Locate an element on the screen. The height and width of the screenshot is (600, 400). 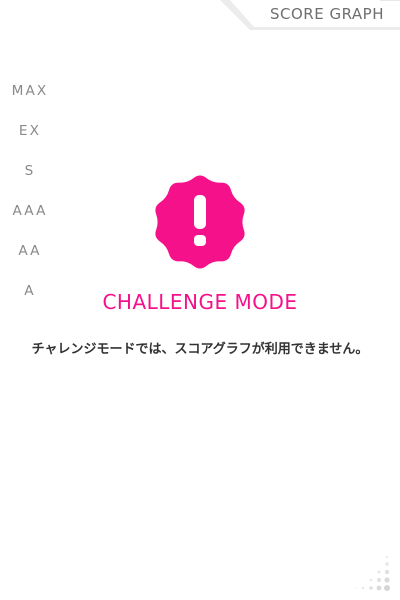
rank-label-aaa: AAA is located at coordinates (30, 211).